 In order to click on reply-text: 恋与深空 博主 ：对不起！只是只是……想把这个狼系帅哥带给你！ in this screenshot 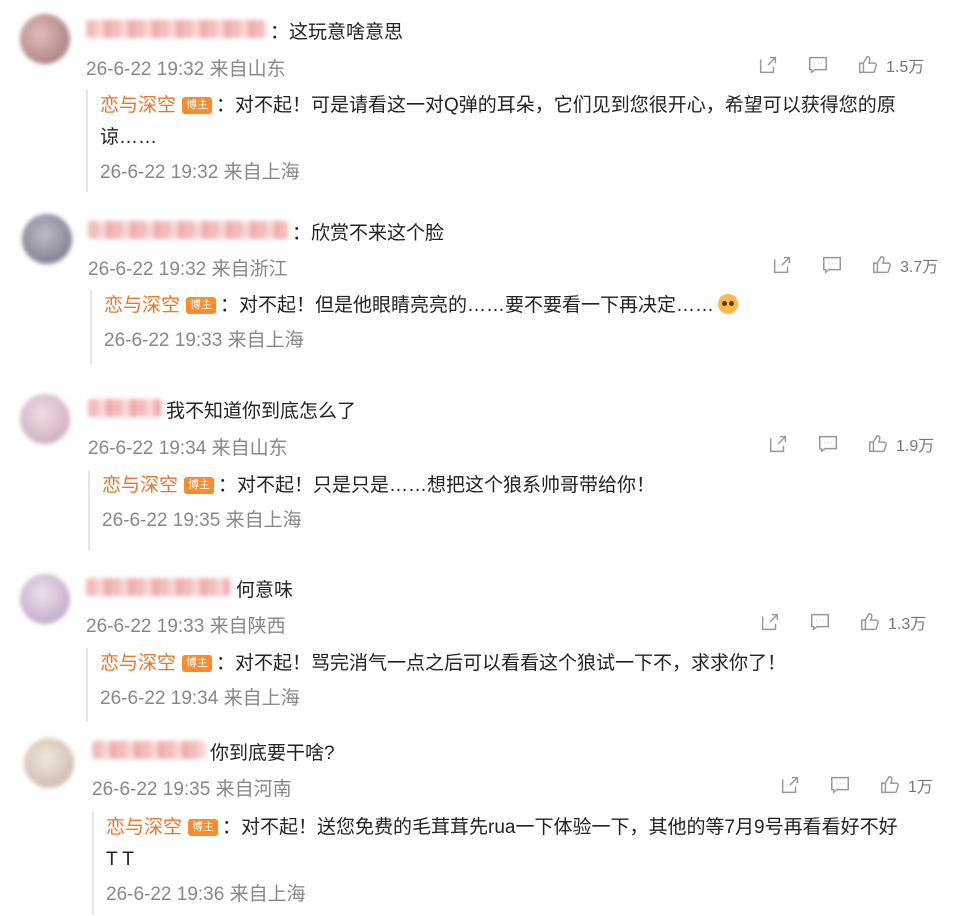, I will do `click(379, 485)`.